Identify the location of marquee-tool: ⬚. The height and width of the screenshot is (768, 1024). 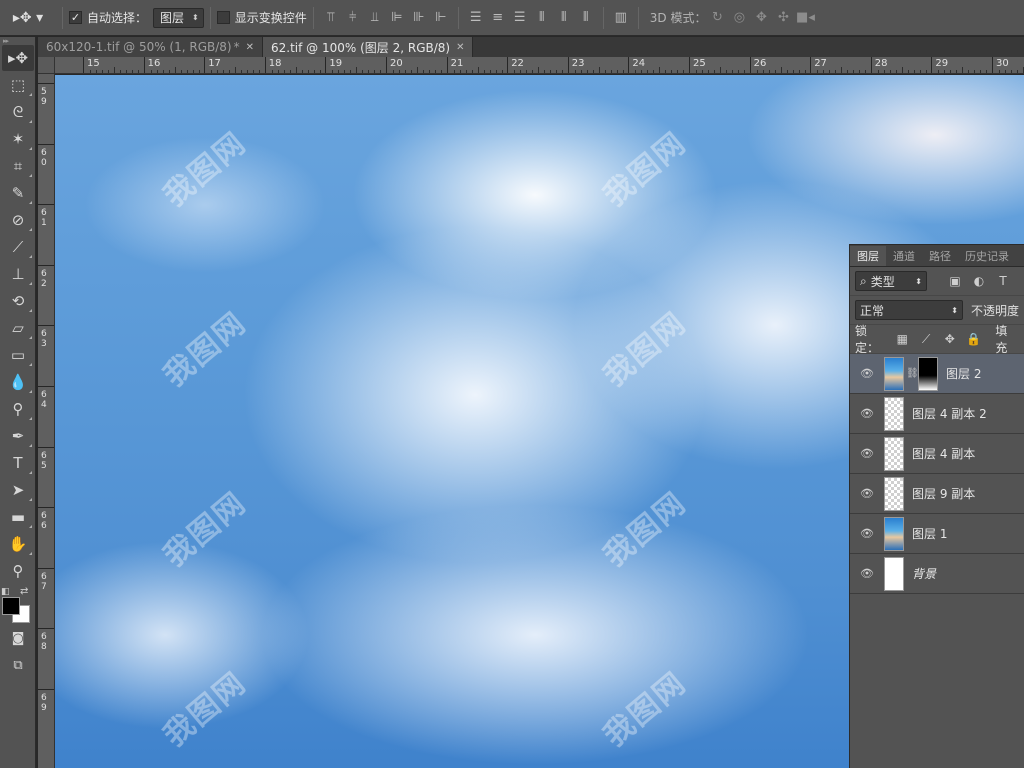
(18, 85).